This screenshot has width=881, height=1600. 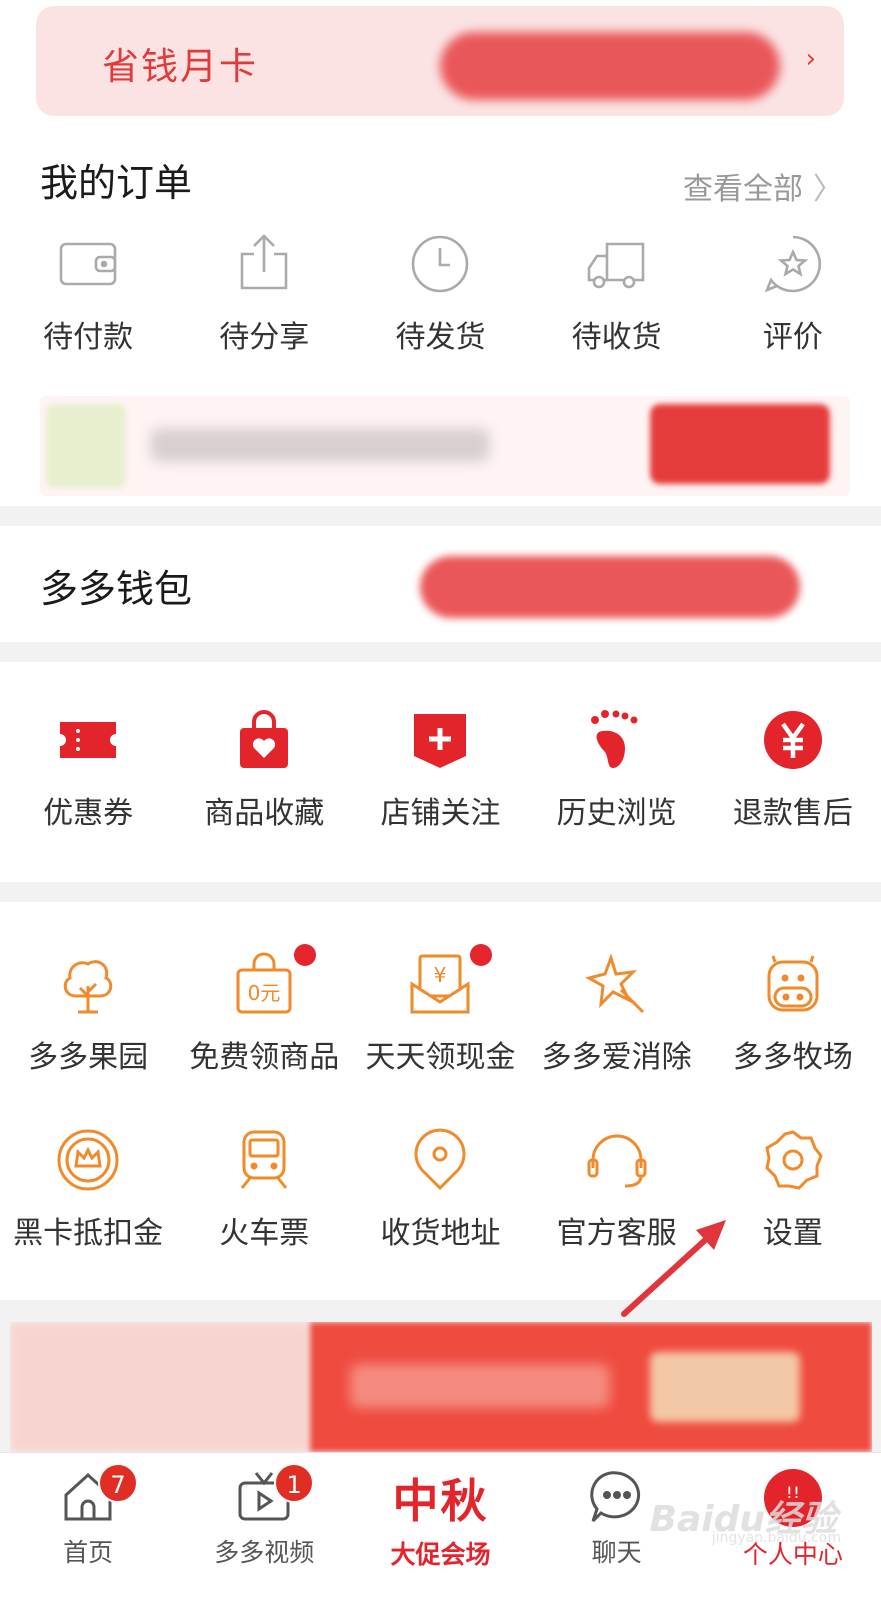 What do you see at coordinates (616, 1057) in the screenshot?
I see `tool-label: 多多爱消除` at bounding box center [616, 1057].